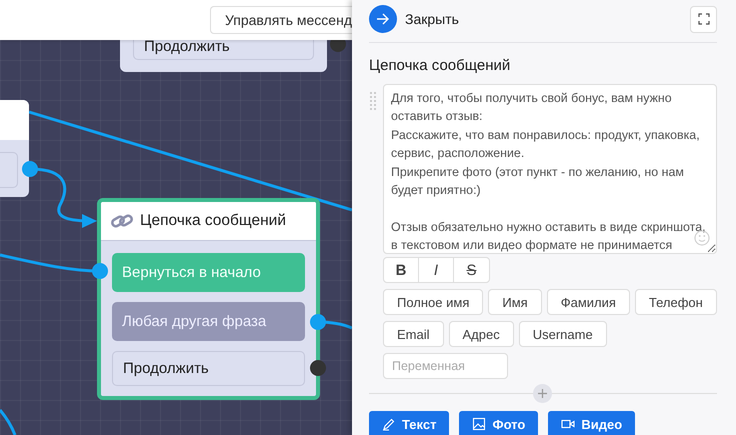 Image resolution: width=736 pixels, height=435 pixels. Describe the element at coordinates (383, 19) in the screenshot. I see `arrow-right-icon` at that location.